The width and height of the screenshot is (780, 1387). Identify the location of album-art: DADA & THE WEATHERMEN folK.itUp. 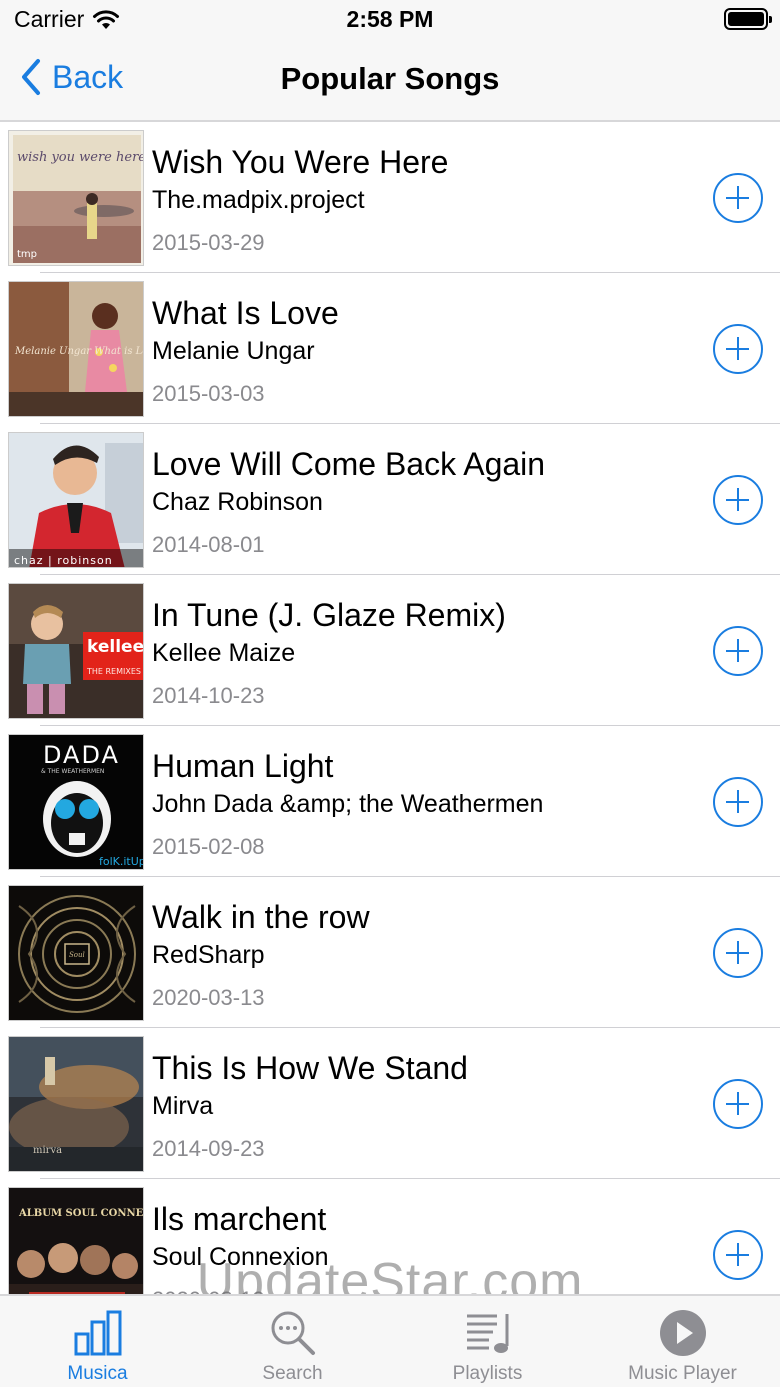
(76, 802).